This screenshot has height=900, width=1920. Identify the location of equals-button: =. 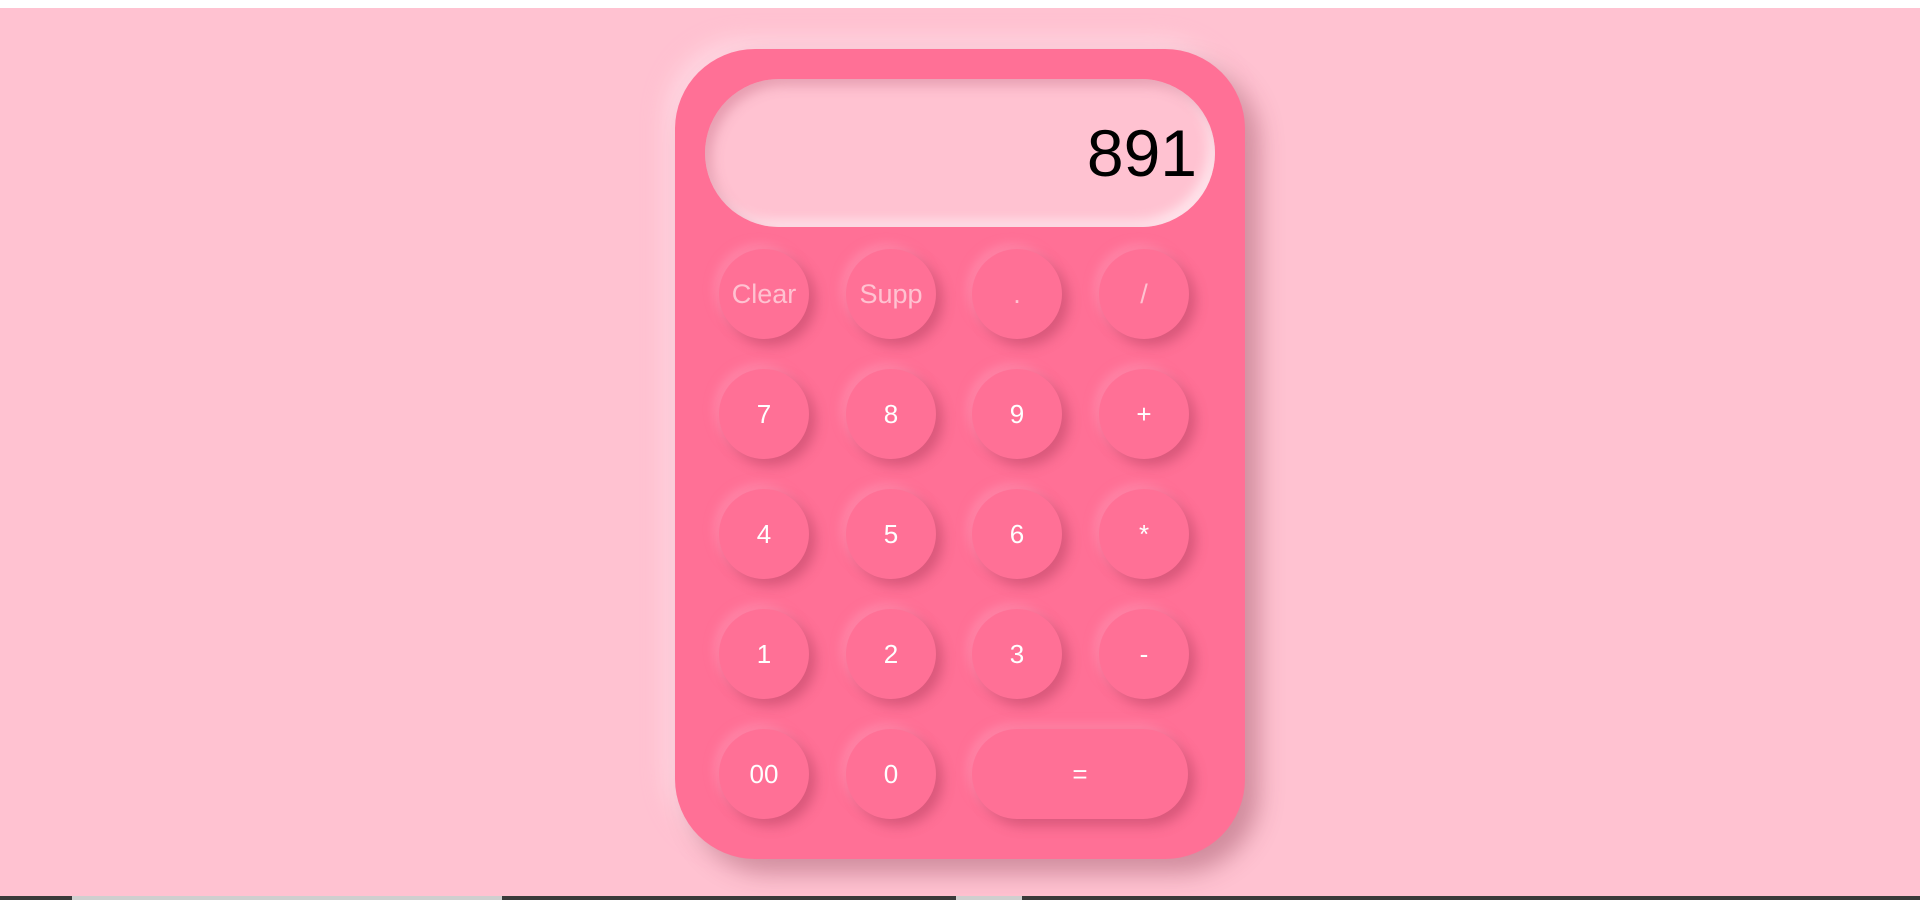
(1080, 774).